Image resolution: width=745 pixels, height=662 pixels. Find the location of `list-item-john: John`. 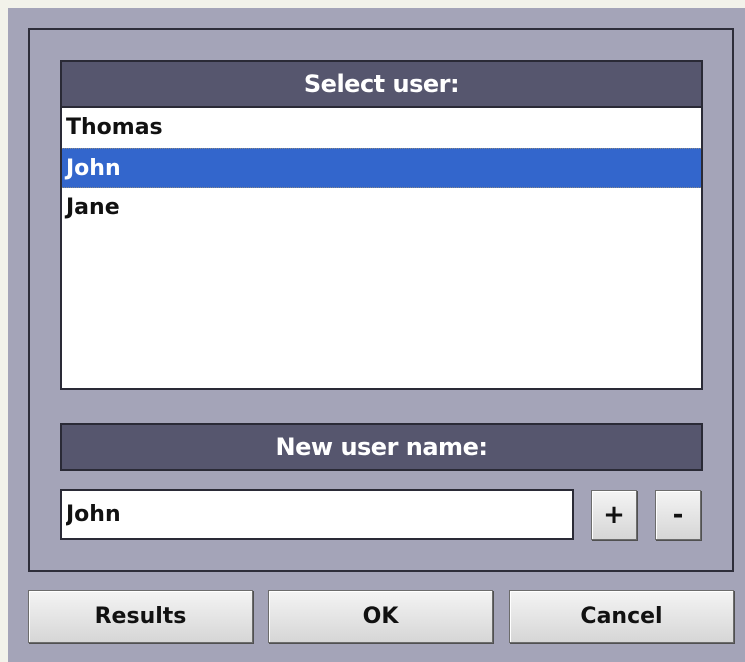

list-item-john: John is located at coordinates (381, 168).